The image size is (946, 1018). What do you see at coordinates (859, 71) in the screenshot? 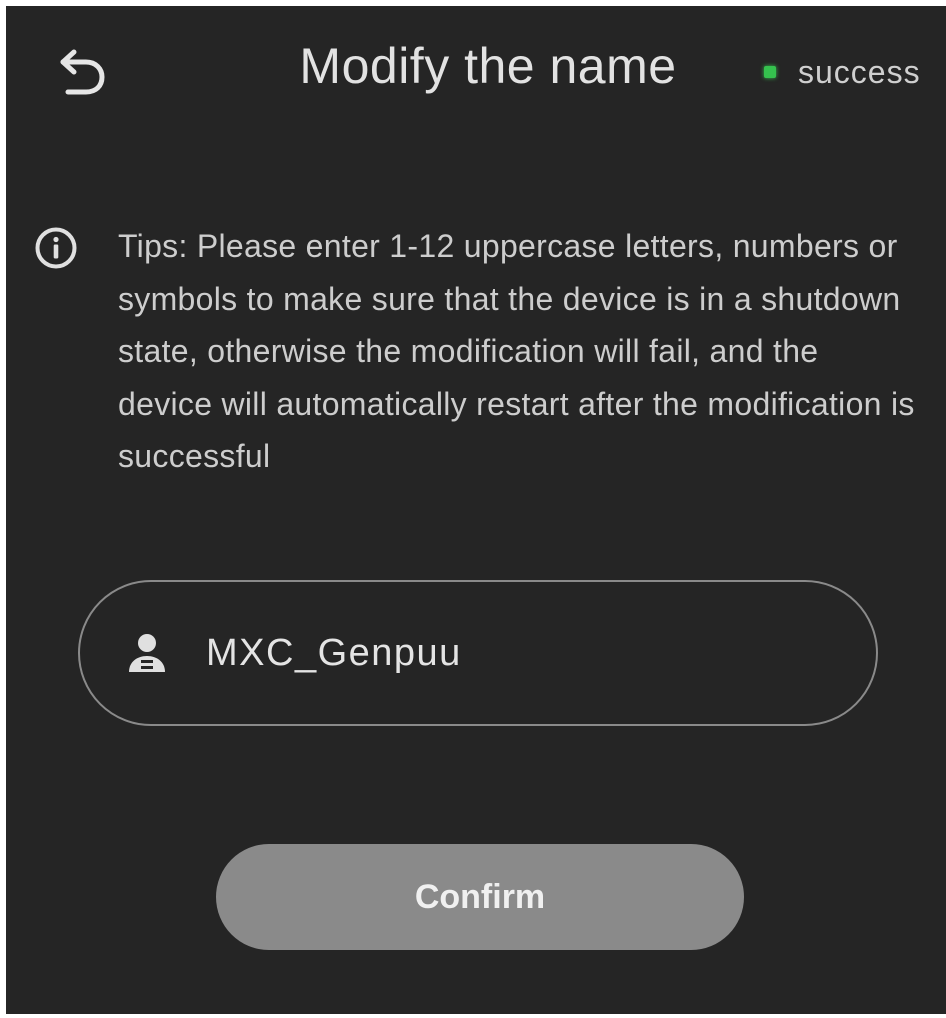
I see `status-label: success` at bounding box center [859, 71].